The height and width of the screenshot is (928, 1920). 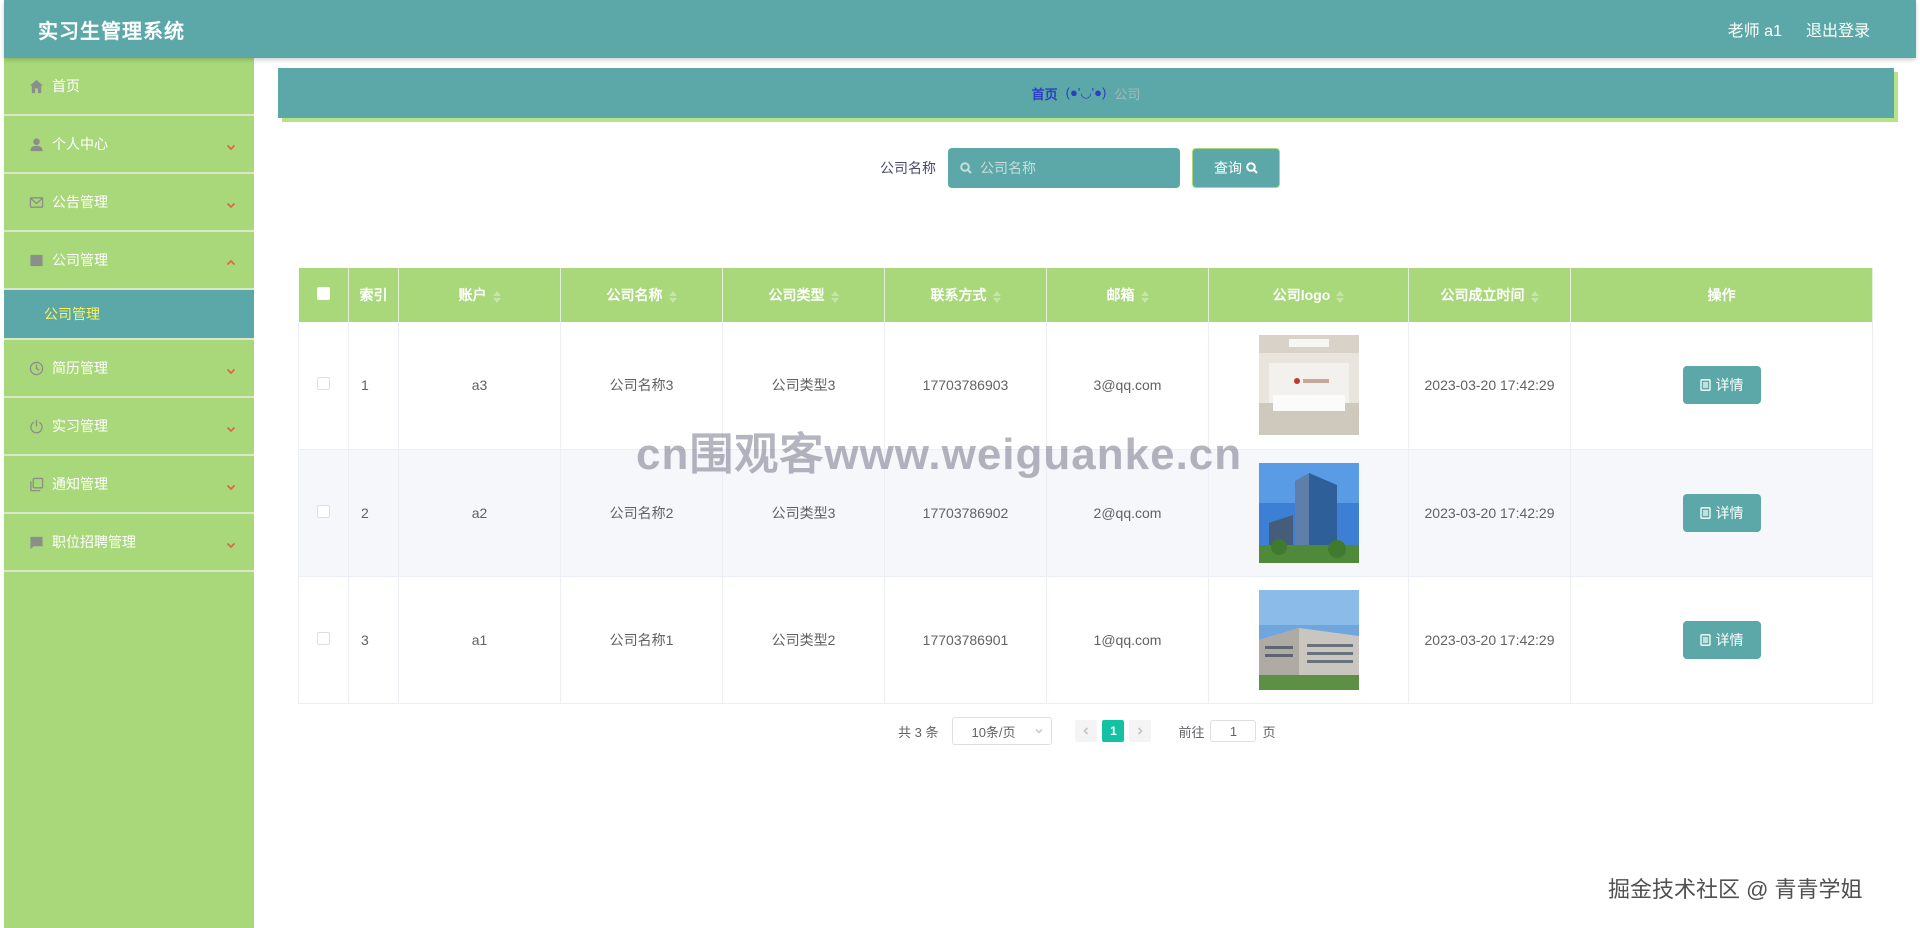 What do you see at coordinates (803, 640) in the screenshot?
I see `cell-company-type: 公司类型2` at bounding box center [803, 640].